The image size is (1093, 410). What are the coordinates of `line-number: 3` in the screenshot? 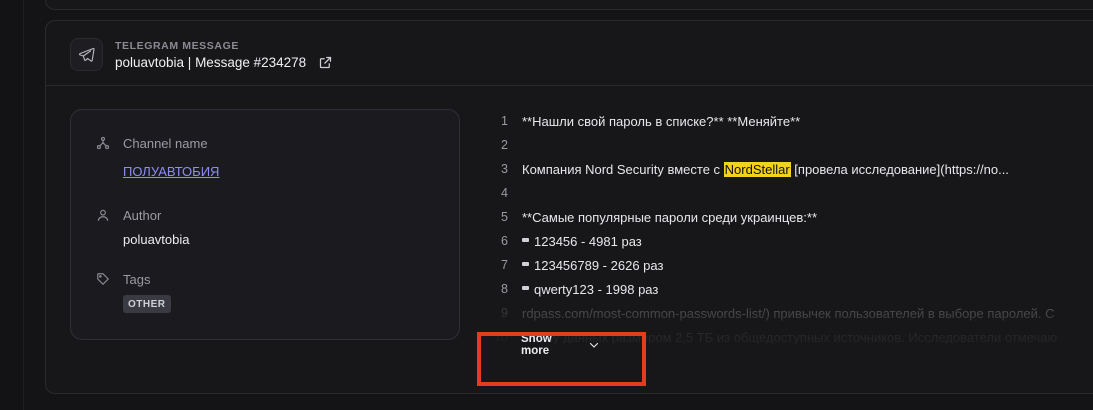 It's located at (504, 169).